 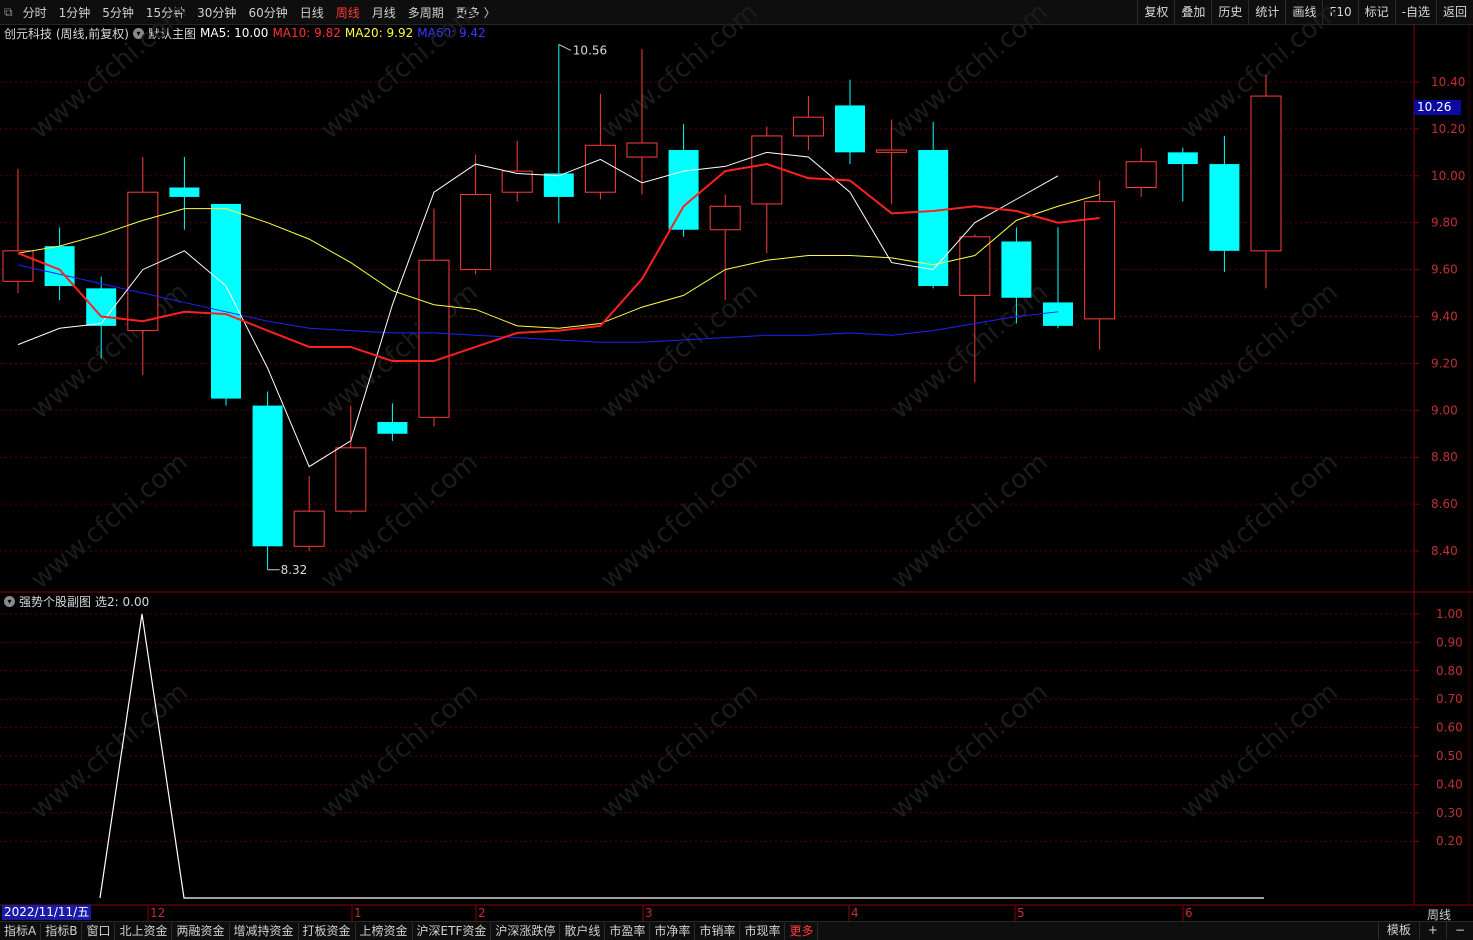 What do you see at coordinates (312, 12) in the screenshot?
I see `period-tab-6: 日线` at bounding box center [312, 12].